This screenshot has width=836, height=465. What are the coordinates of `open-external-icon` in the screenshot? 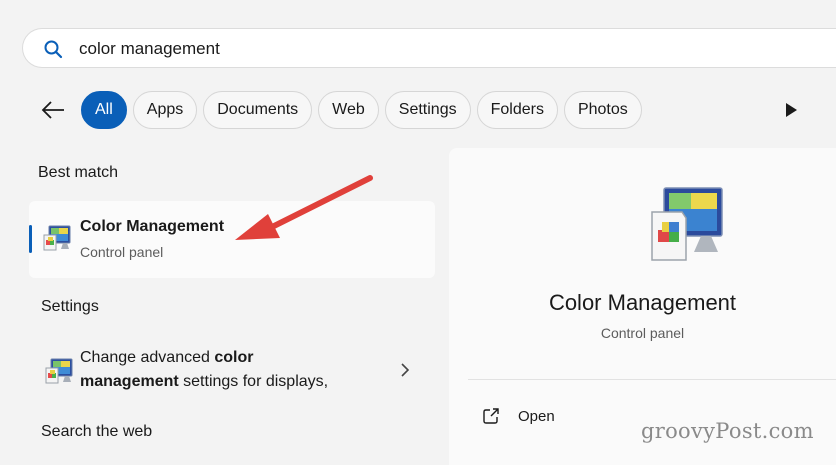 It's located at (491, 416).